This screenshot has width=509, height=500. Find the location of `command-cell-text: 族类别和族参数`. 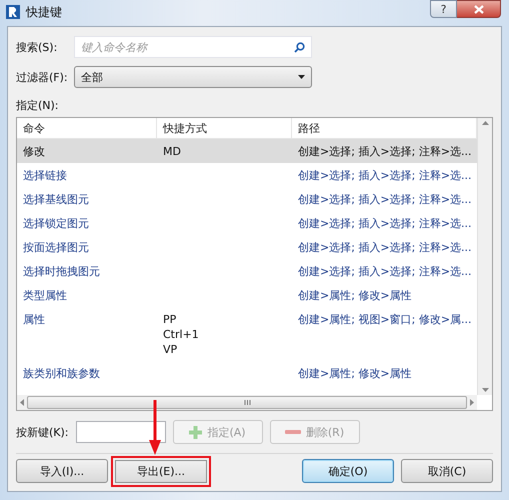

command-cell-text: 族类别和族参数 is located at coordinates (61, 373).